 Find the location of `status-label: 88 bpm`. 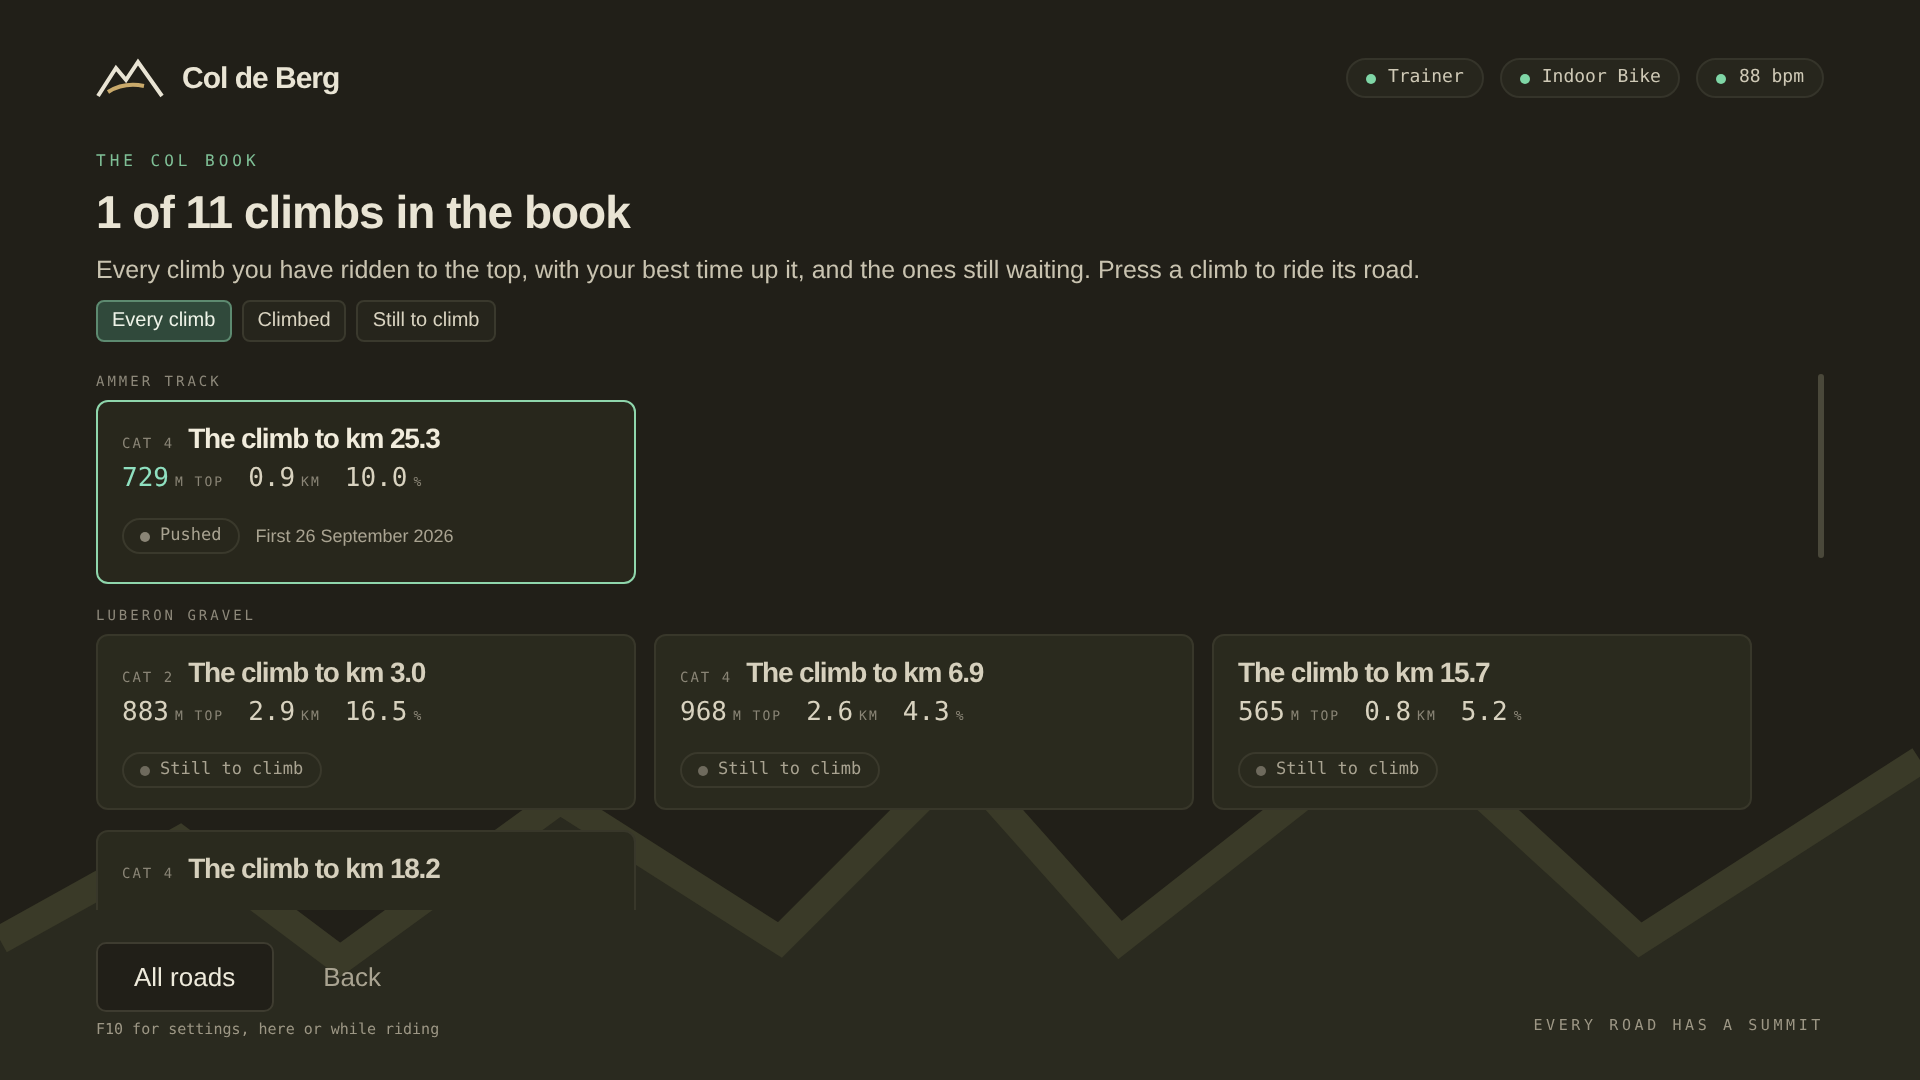

status-label: 88 bpm is located at coordinates (1771, 78).